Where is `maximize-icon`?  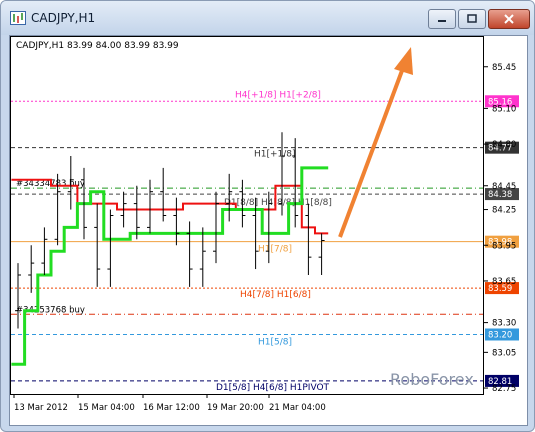 maximize-icon is located at coordinates (472, 18).